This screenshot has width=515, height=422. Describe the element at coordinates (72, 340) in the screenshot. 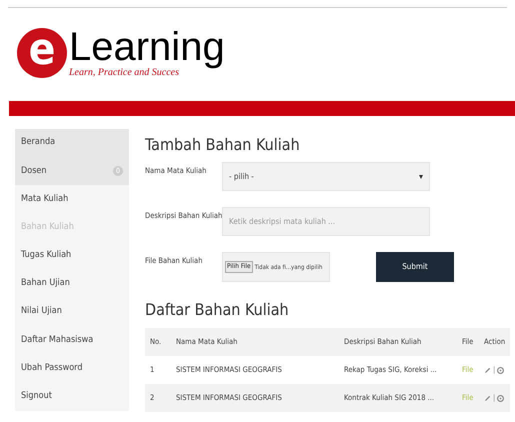

I see `sidebar-item: Daftar Mahasiswa` at that location.